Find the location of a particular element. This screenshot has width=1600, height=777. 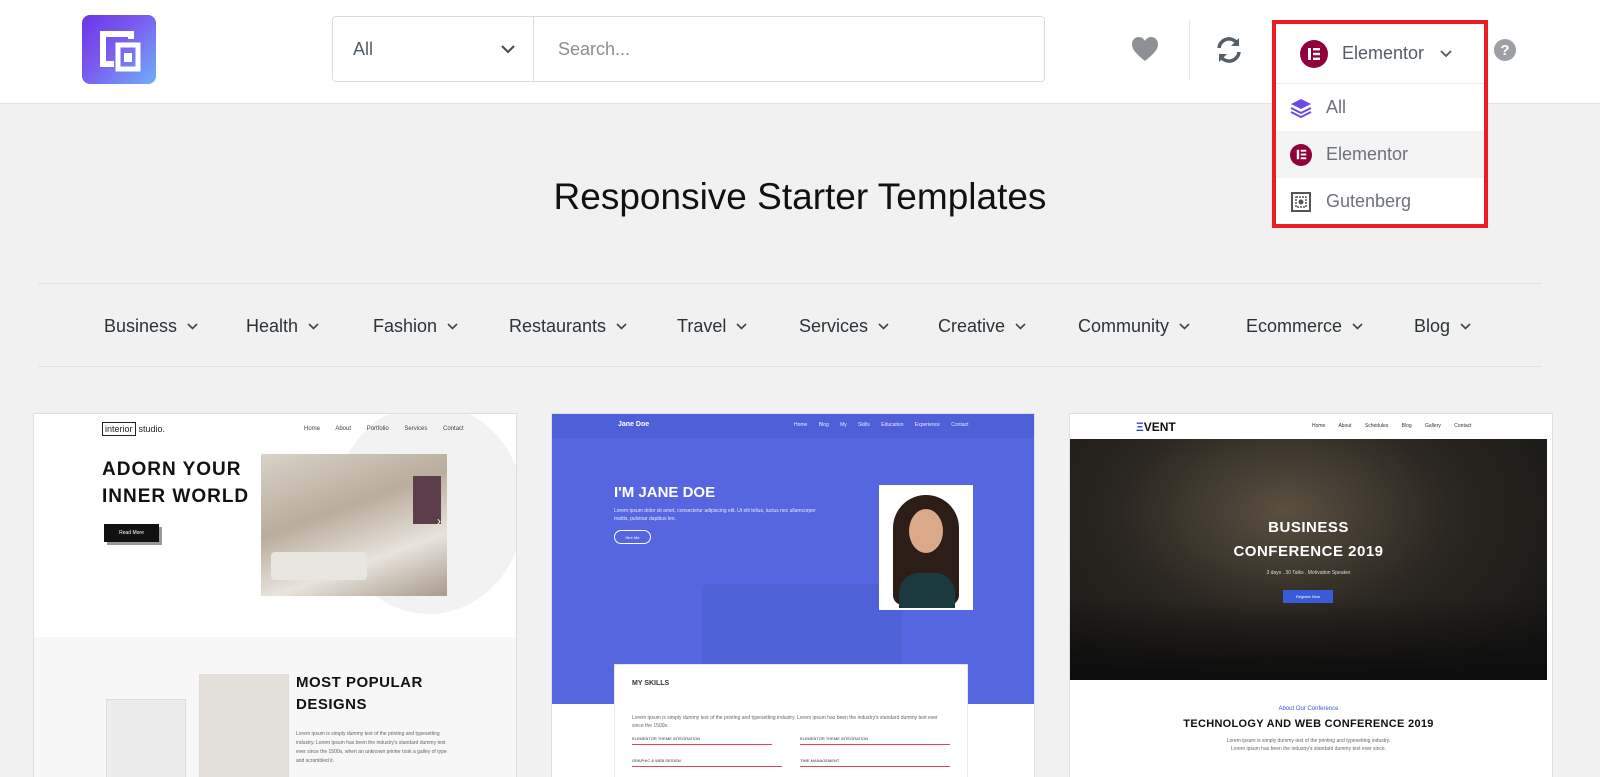

sync-icon is located at coordinates (1229, 50).